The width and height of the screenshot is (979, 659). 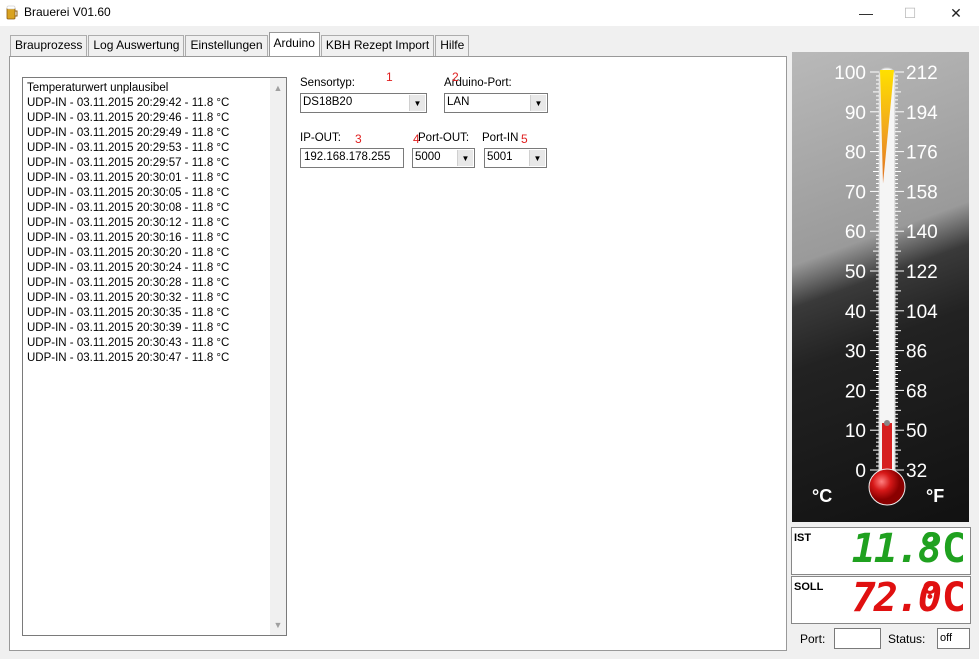 I want to click on minimize-icon: —, so click(x=866, y=13).